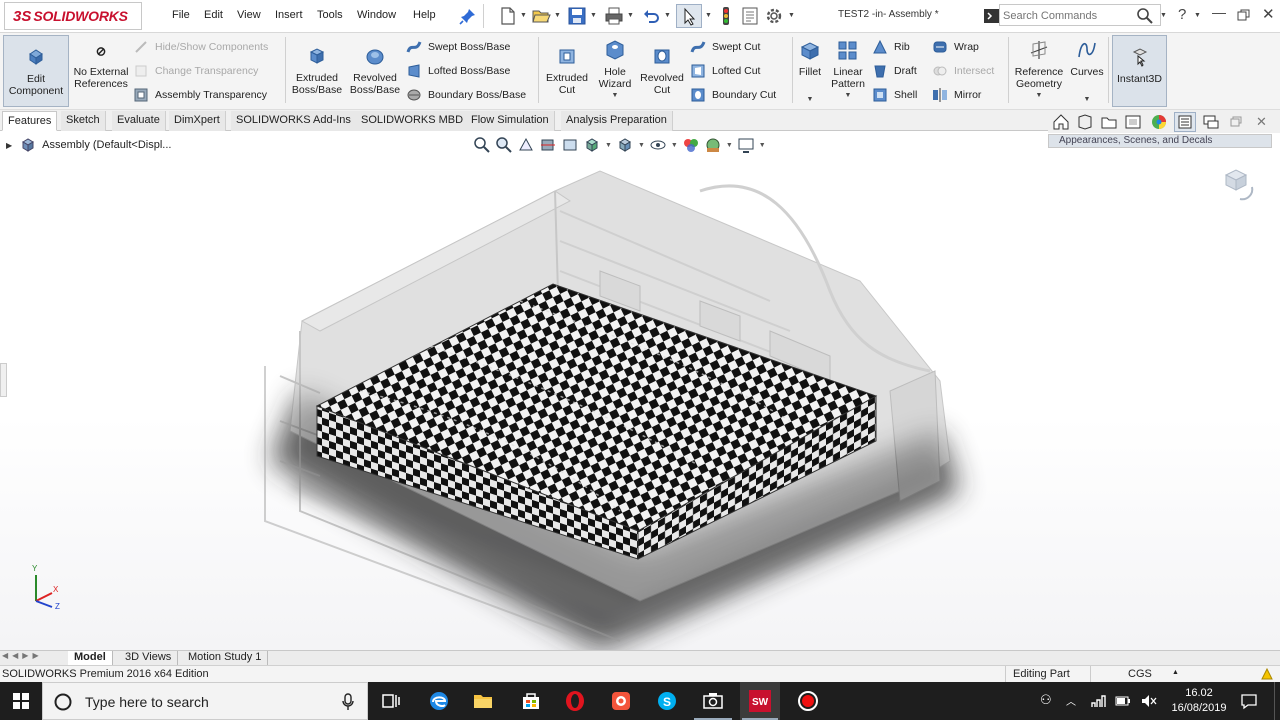 Image resolution: width=1280 pixels, height=720 pixels. I want to click on tab-scroll-arrows-icon: ◀◀▶▶, so click(22, 655).